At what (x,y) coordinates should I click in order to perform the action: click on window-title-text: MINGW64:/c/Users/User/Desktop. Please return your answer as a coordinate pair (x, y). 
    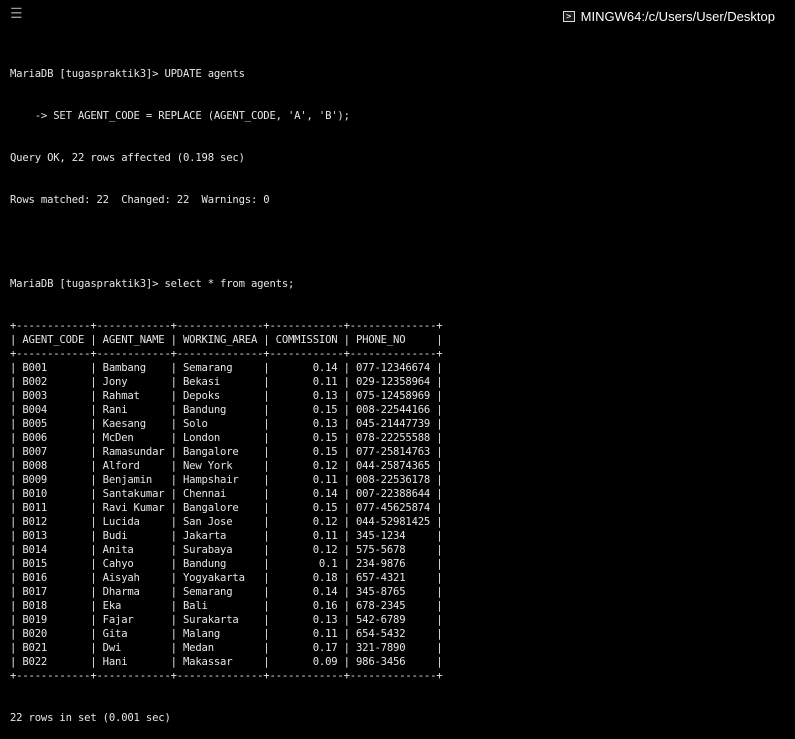
    Looking at the image, I should click on (677, 16).